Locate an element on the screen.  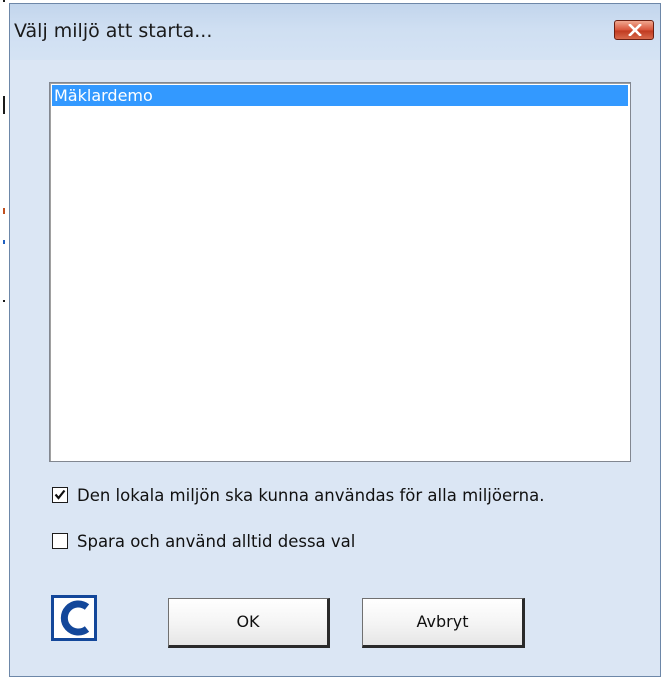
app-logo is located at coordinates (74, 618).